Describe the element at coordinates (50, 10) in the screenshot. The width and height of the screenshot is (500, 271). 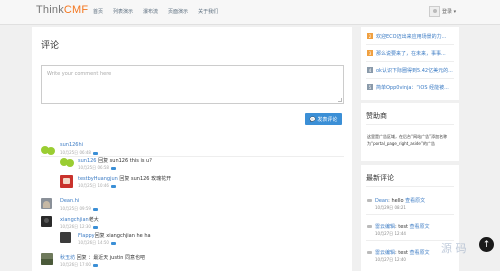
I see `brand-part1: Think` at that location.